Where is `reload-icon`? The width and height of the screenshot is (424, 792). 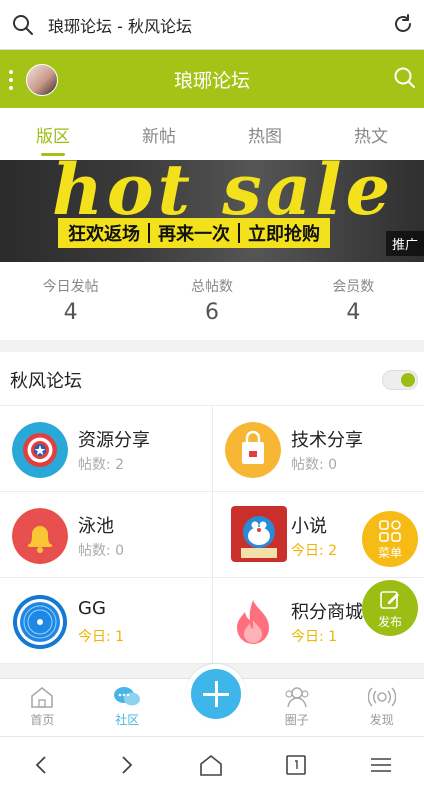 reload-icon is located at coordinates (403, 24).